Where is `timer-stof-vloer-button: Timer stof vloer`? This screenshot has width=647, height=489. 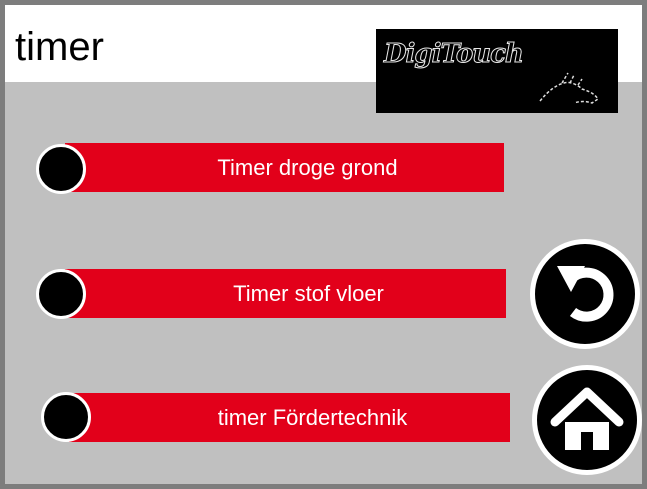
timer-stof-vloer-button: Timer stof vloer is located at coordinates (285, 293).